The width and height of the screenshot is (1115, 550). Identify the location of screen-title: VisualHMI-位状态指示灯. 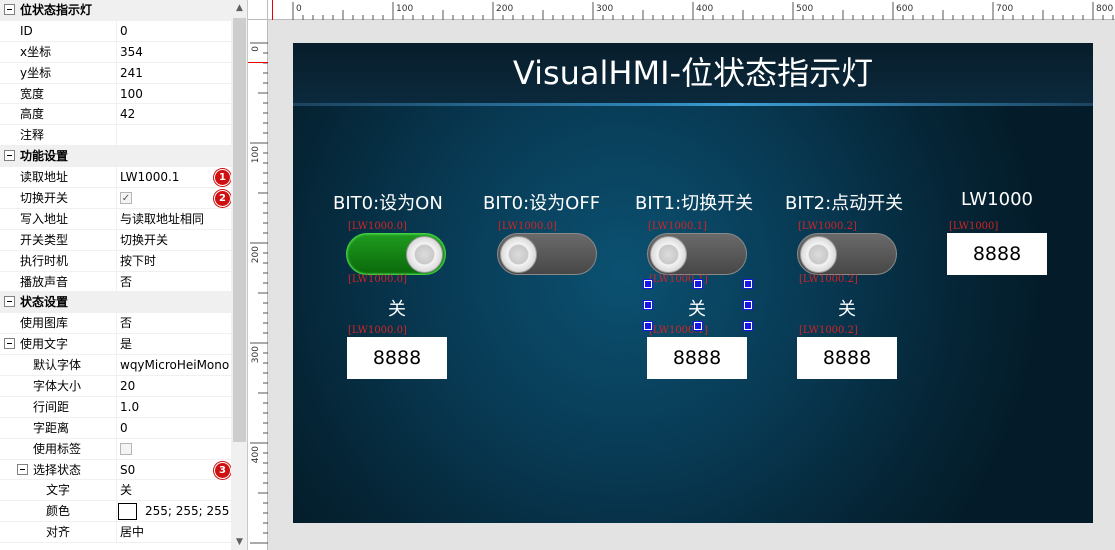
(693, 73).